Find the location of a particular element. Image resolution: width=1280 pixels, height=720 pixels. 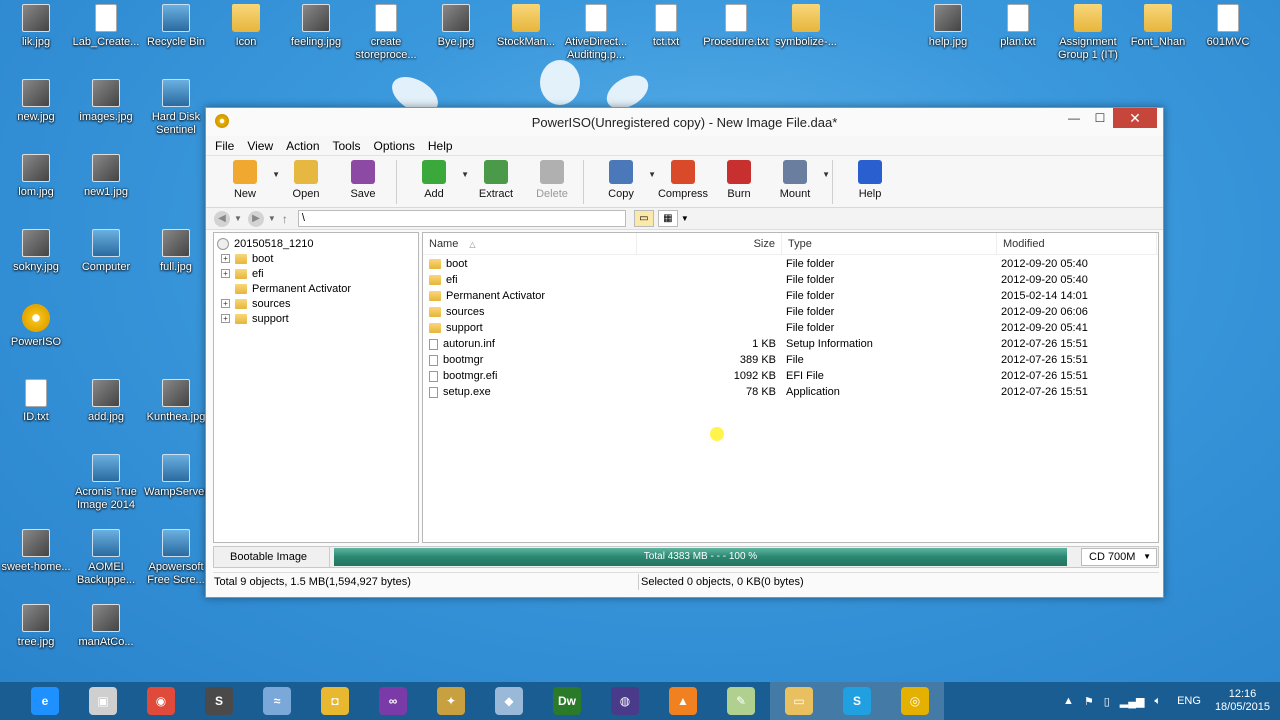

close-button: ✕ is located at coordinates (1135, 118).